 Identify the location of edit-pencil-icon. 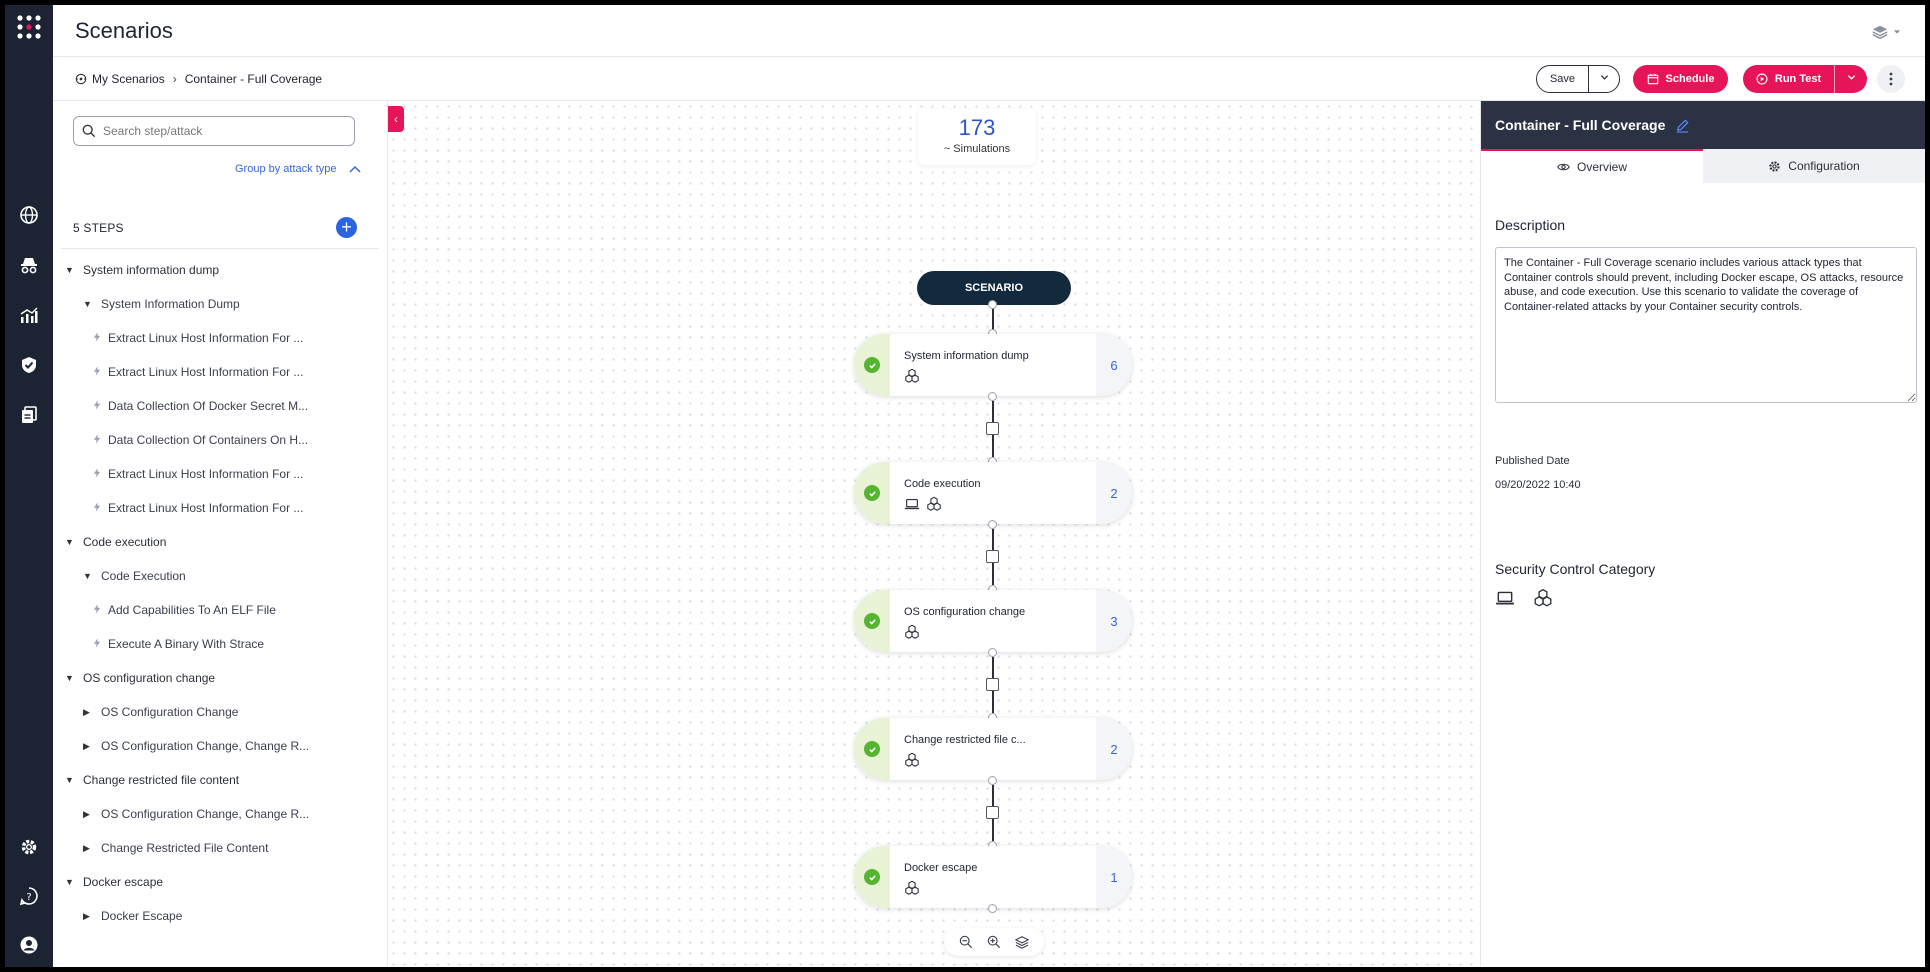
(1682, 125).